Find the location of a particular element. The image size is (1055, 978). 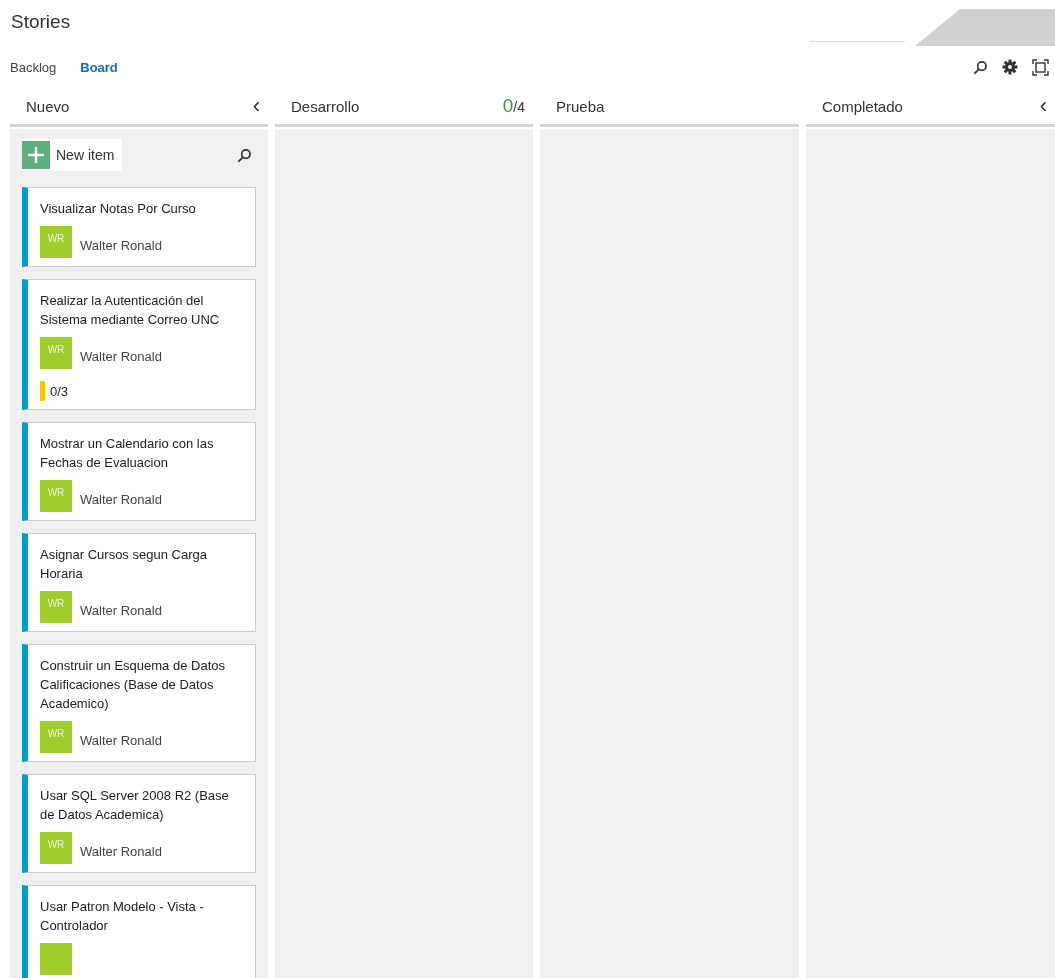

card-title: Usar Patron Modelo - Vista - Controlador is located at coordinates (122, 916).